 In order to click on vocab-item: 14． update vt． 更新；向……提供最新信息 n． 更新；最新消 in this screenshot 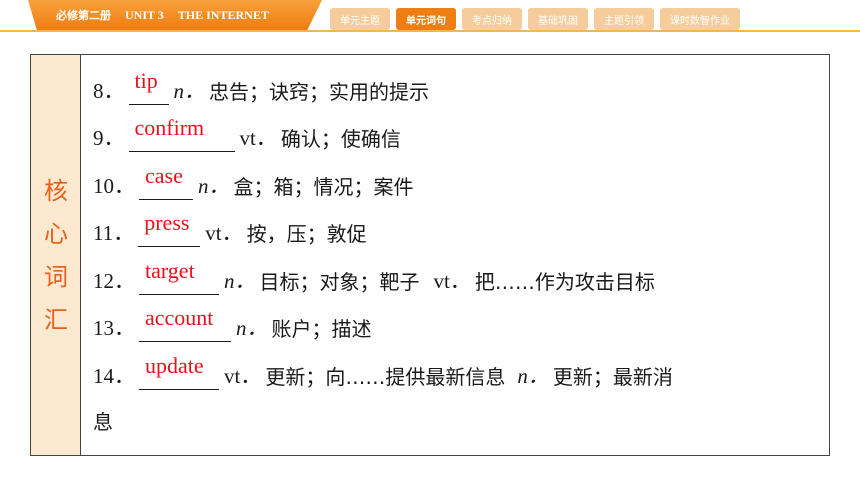, I will do `click(458, 376)`.